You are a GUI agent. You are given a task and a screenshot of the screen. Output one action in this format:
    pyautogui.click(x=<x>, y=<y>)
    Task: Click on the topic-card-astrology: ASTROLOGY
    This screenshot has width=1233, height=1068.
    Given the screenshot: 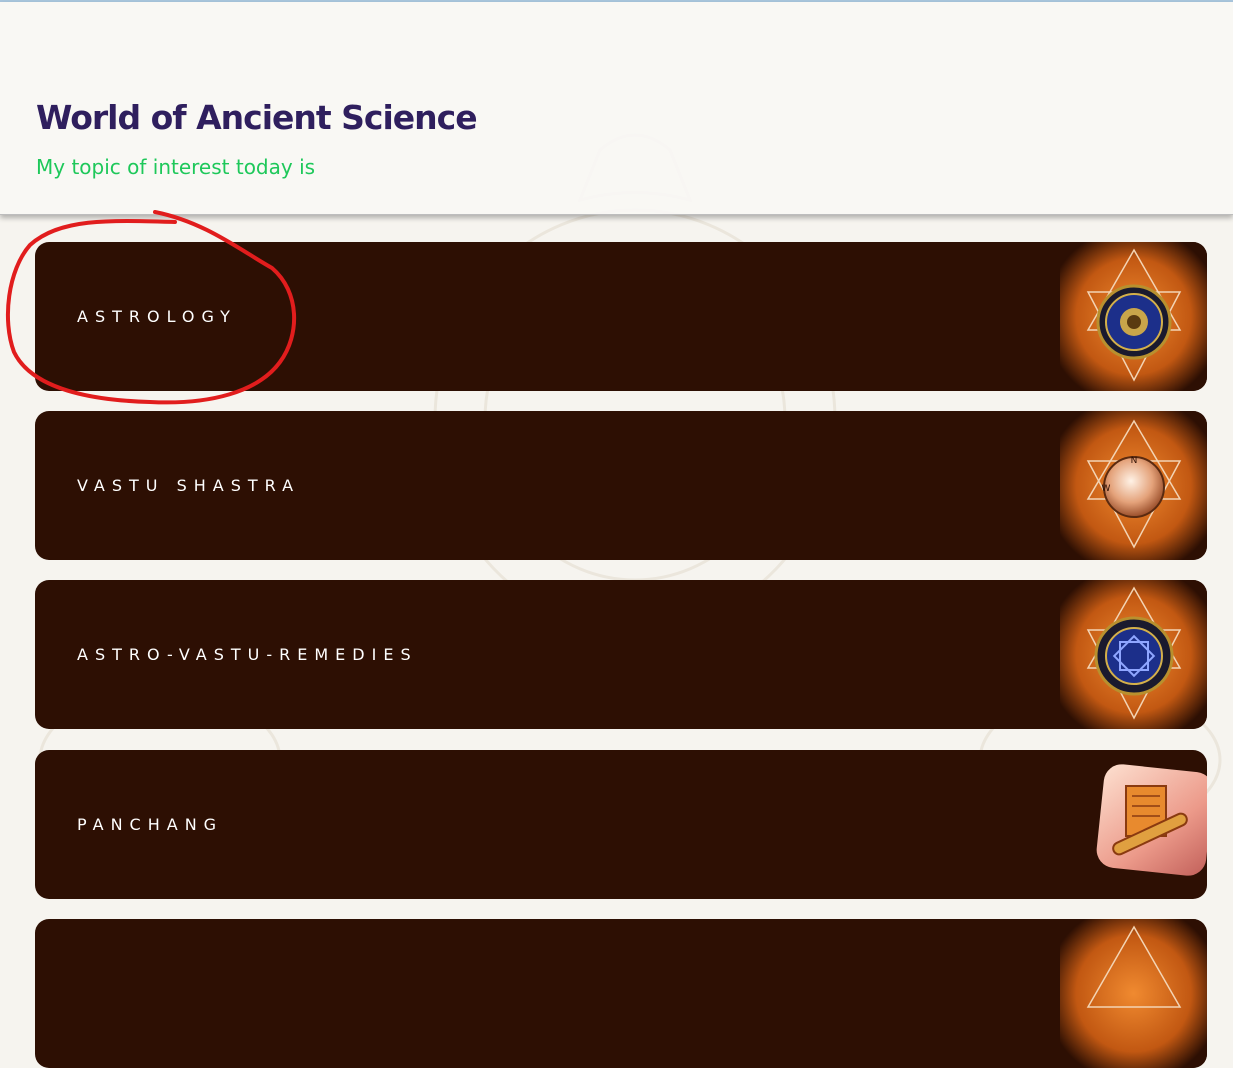 What is the action you would take?
    pyautogui.click(x=621, y=316)
    